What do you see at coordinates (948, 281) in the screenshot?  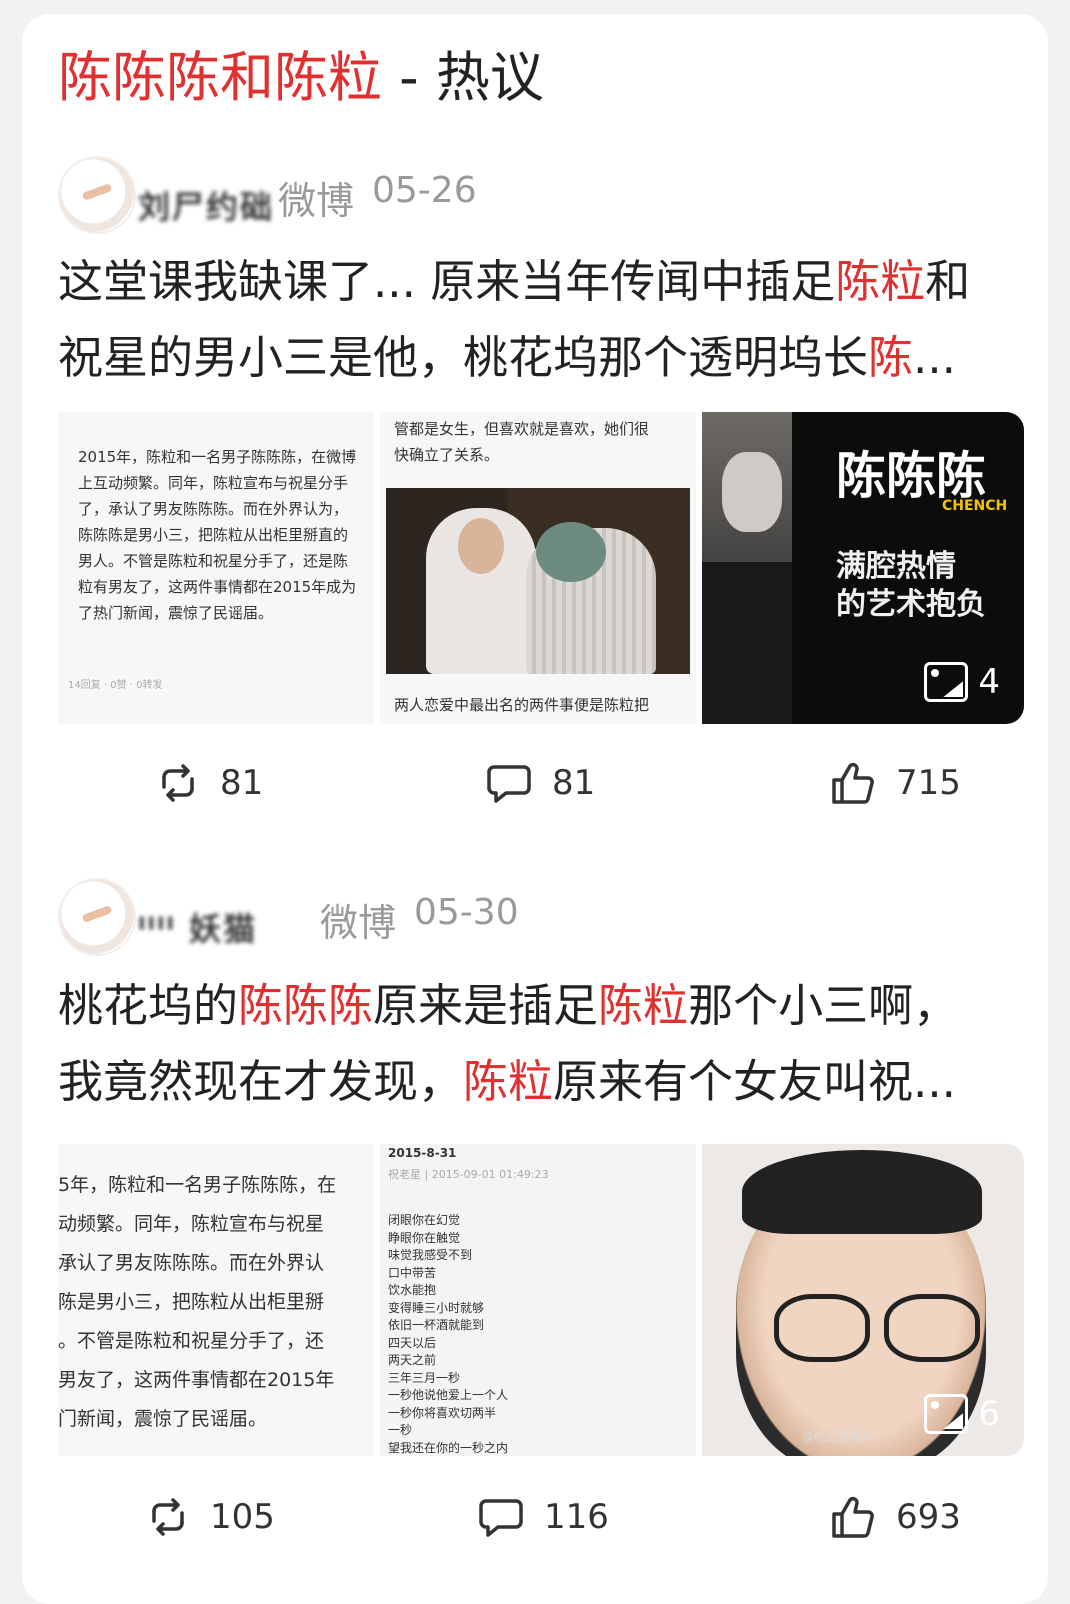 I see `text-segment: 和` at bounding box center [948, 281].